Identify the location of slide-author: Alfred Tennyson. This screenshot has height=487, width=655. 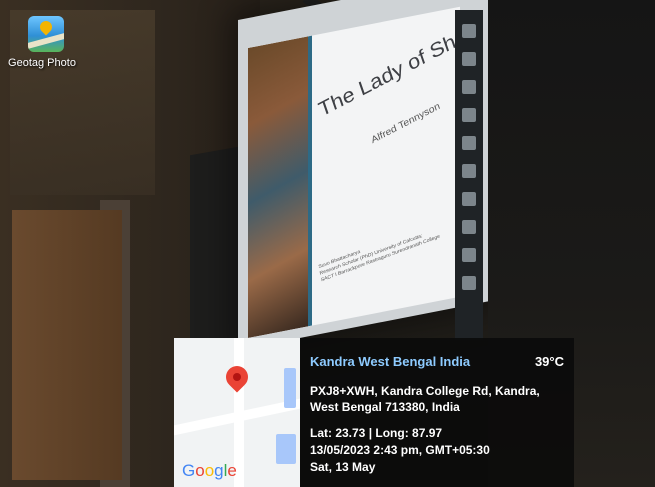
(406, 123).